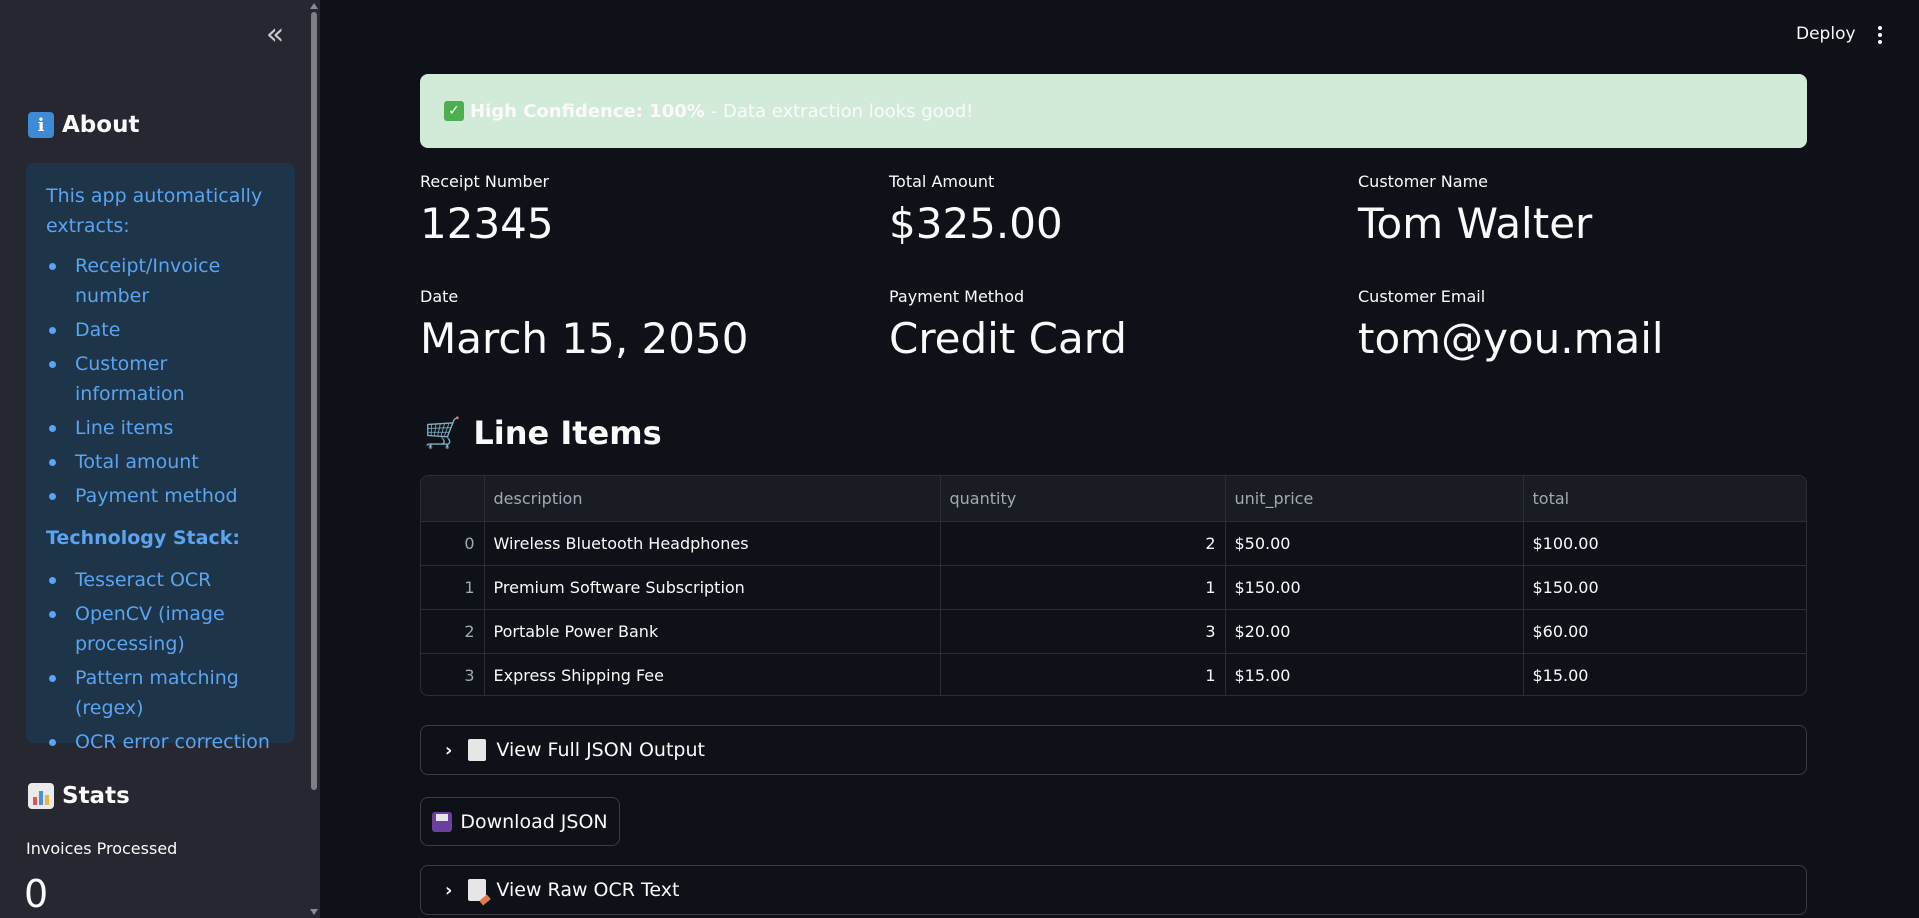  Describe the element at coordinates (477, 890) in the screenshot. I see `memo-icon` at that location.